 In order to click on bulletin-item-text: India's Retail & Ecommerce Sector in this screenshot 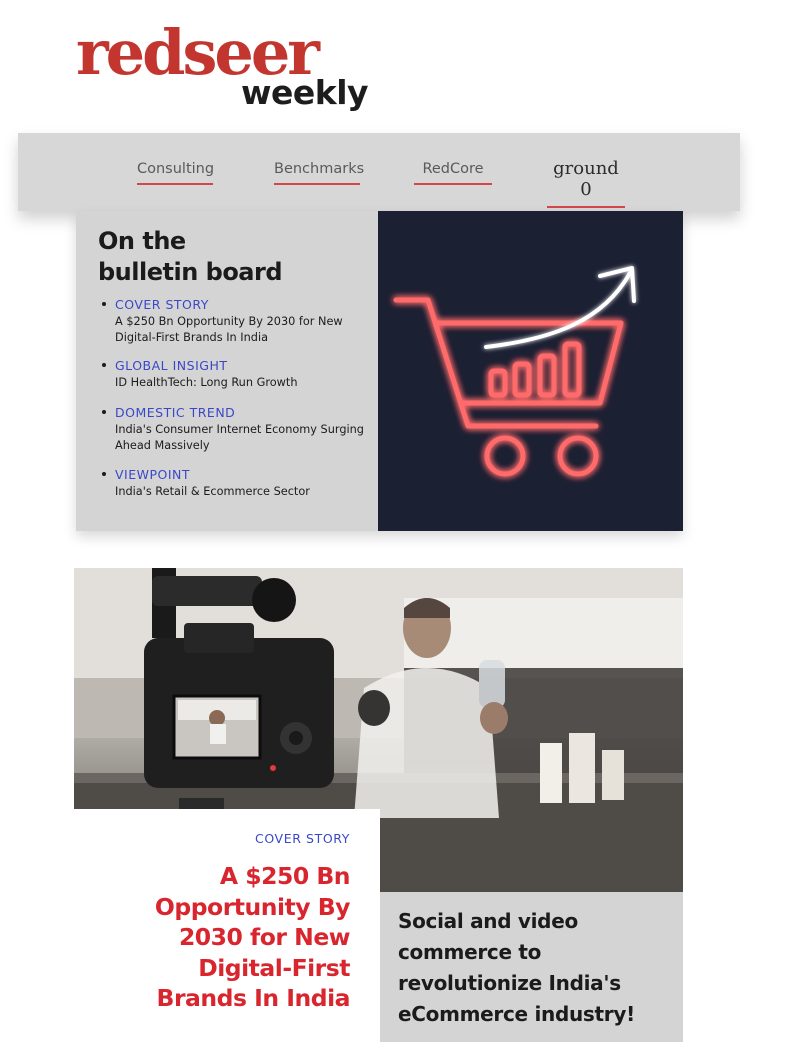, I will do `click(212, 491)`.